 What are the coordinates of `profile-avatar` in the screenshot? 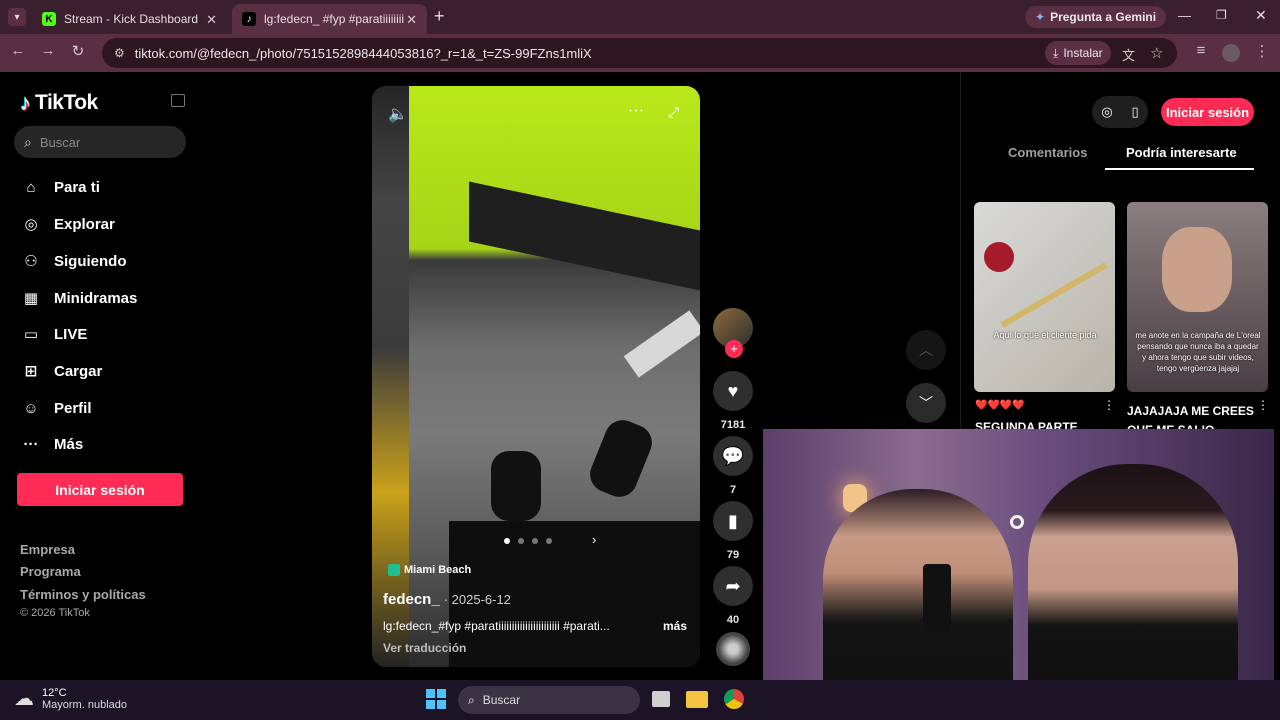 It's located at (1231, 53).